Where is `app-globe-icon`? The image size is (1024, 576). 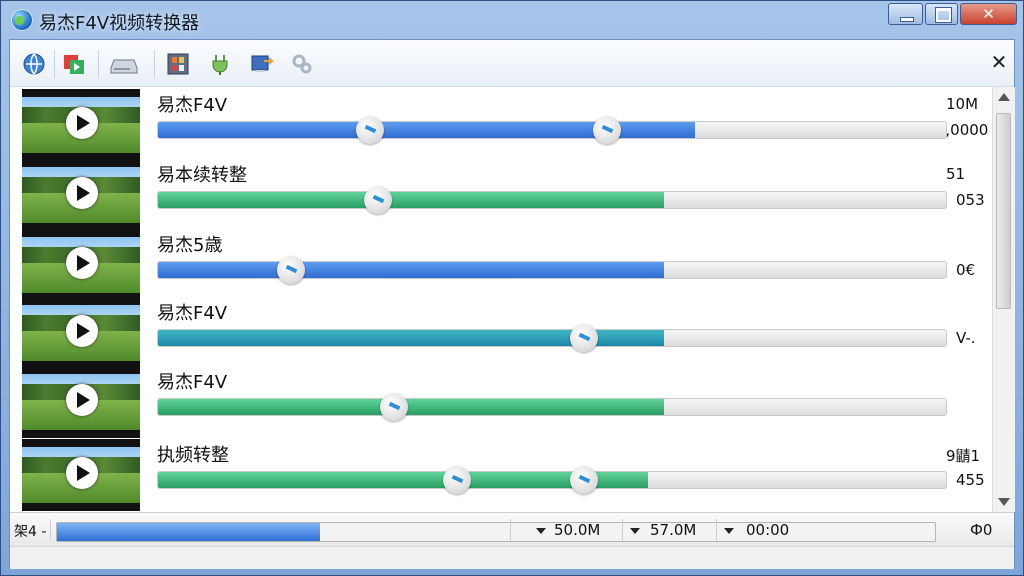 app-globe-icon is located at coordinates (22, 20).